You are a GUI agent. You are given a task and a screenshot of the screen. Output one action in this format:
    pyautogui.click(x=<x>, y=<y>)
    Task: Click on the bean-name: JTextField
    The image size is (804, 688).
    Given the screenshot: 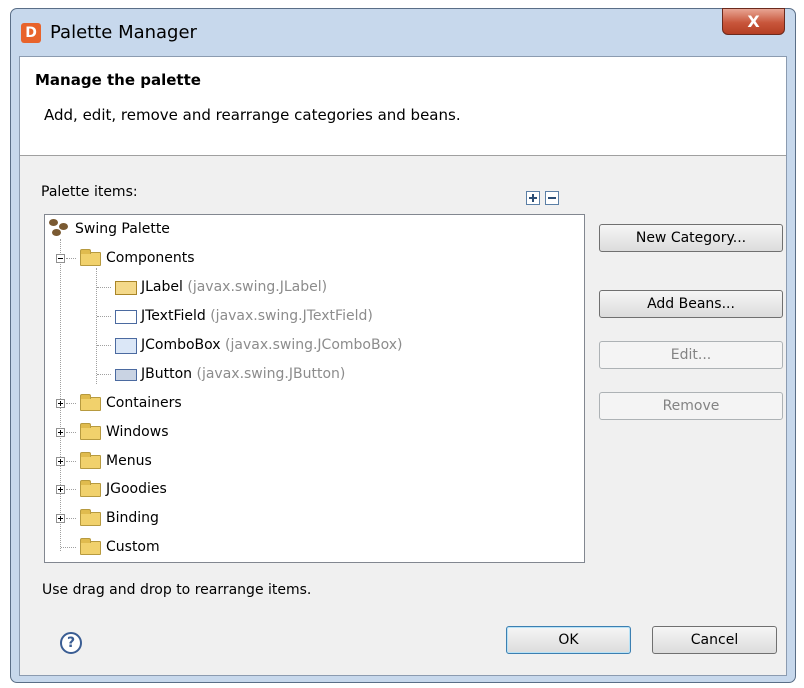 What is the action you would take?
    pyautogui.click(x=173, y=316)
    